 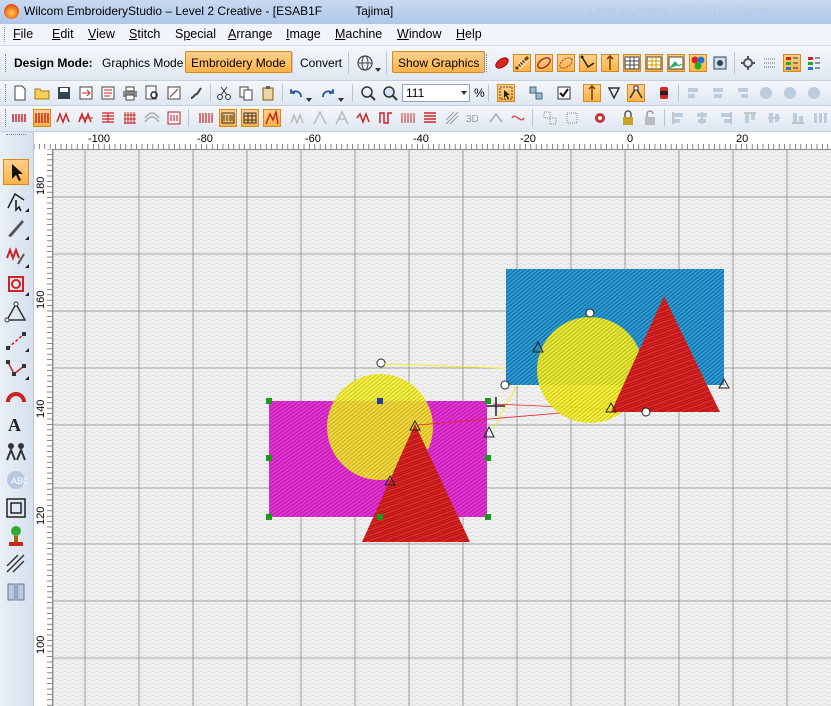 I want to click on tree-icon, so click(x=16, y=536).